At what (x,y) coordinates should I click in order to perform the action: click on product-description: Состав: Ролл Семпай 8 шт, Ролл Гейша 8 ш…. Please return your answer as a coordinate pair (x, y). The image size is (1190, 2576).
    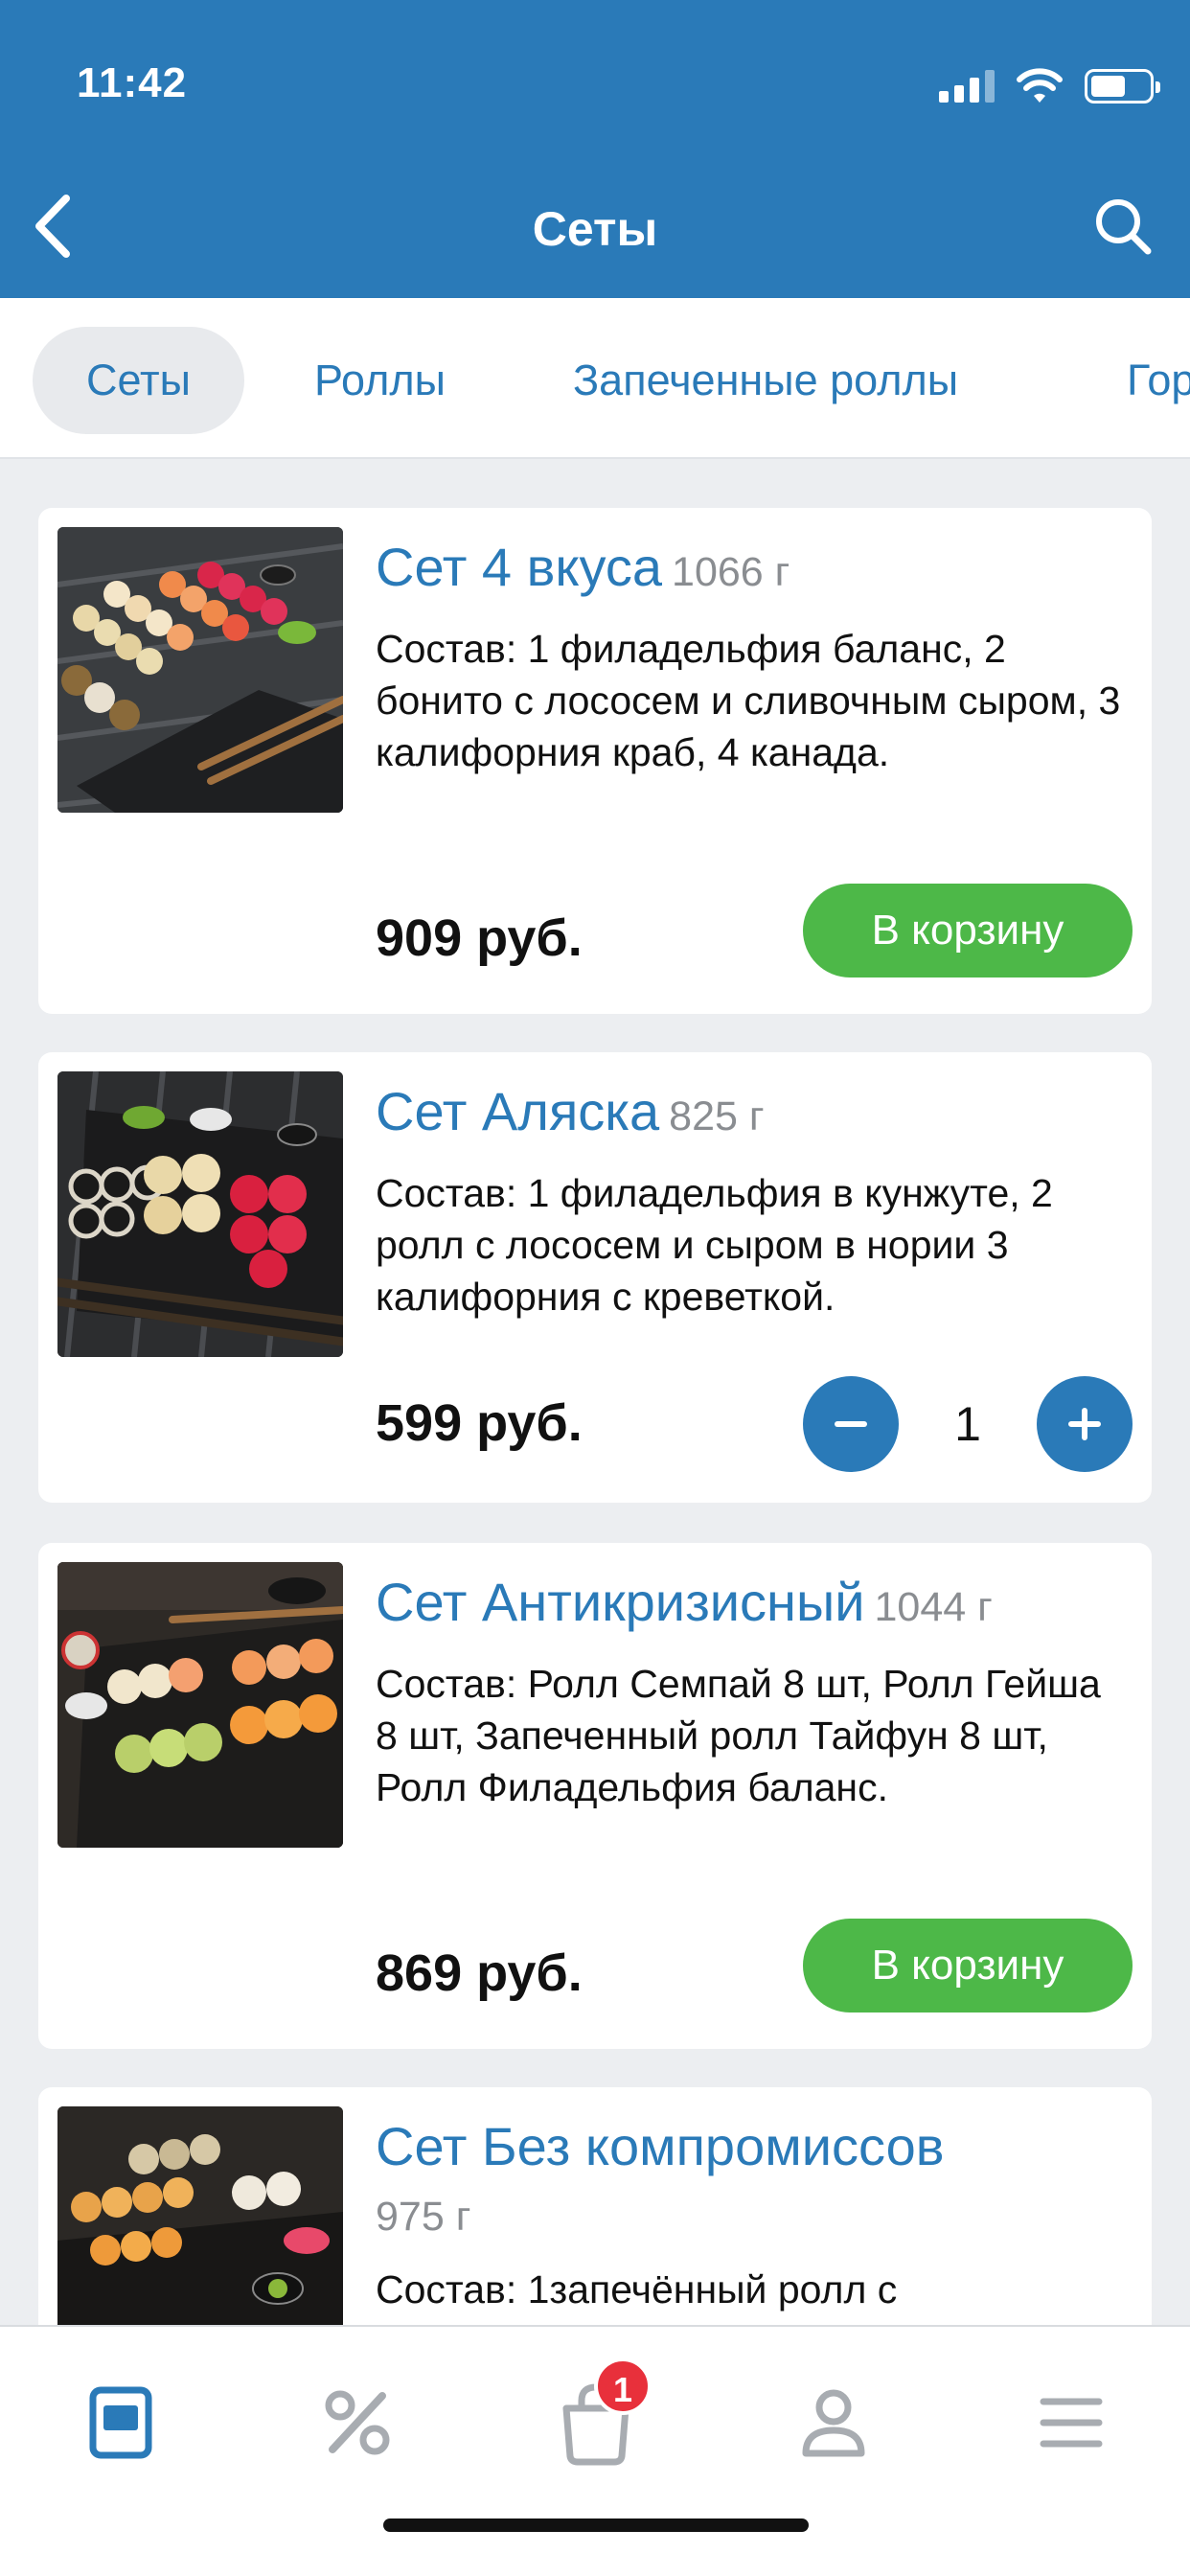
    Looking at the image, I should click on (739, 1736).